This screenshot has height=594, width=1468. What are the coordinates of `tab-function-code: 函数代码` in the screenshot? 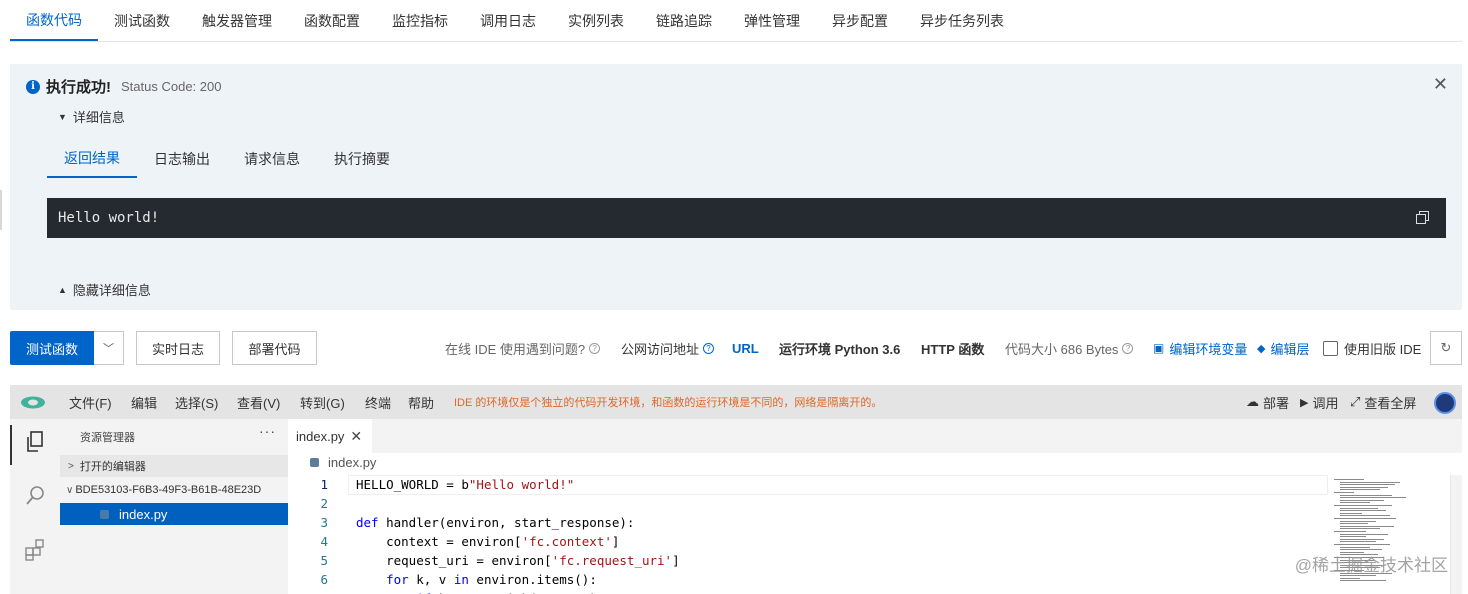 It's located at (54, 20).